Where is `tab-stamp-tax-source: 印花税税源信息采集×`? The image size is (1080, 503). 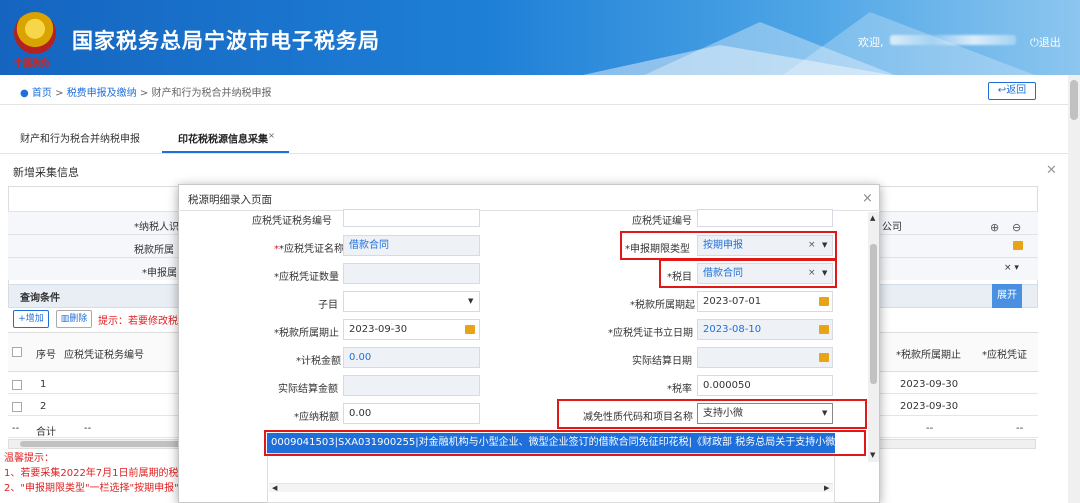
tab-stamp-tax-source: 印花税税源信息采集× is located at coordinates (226, 137).